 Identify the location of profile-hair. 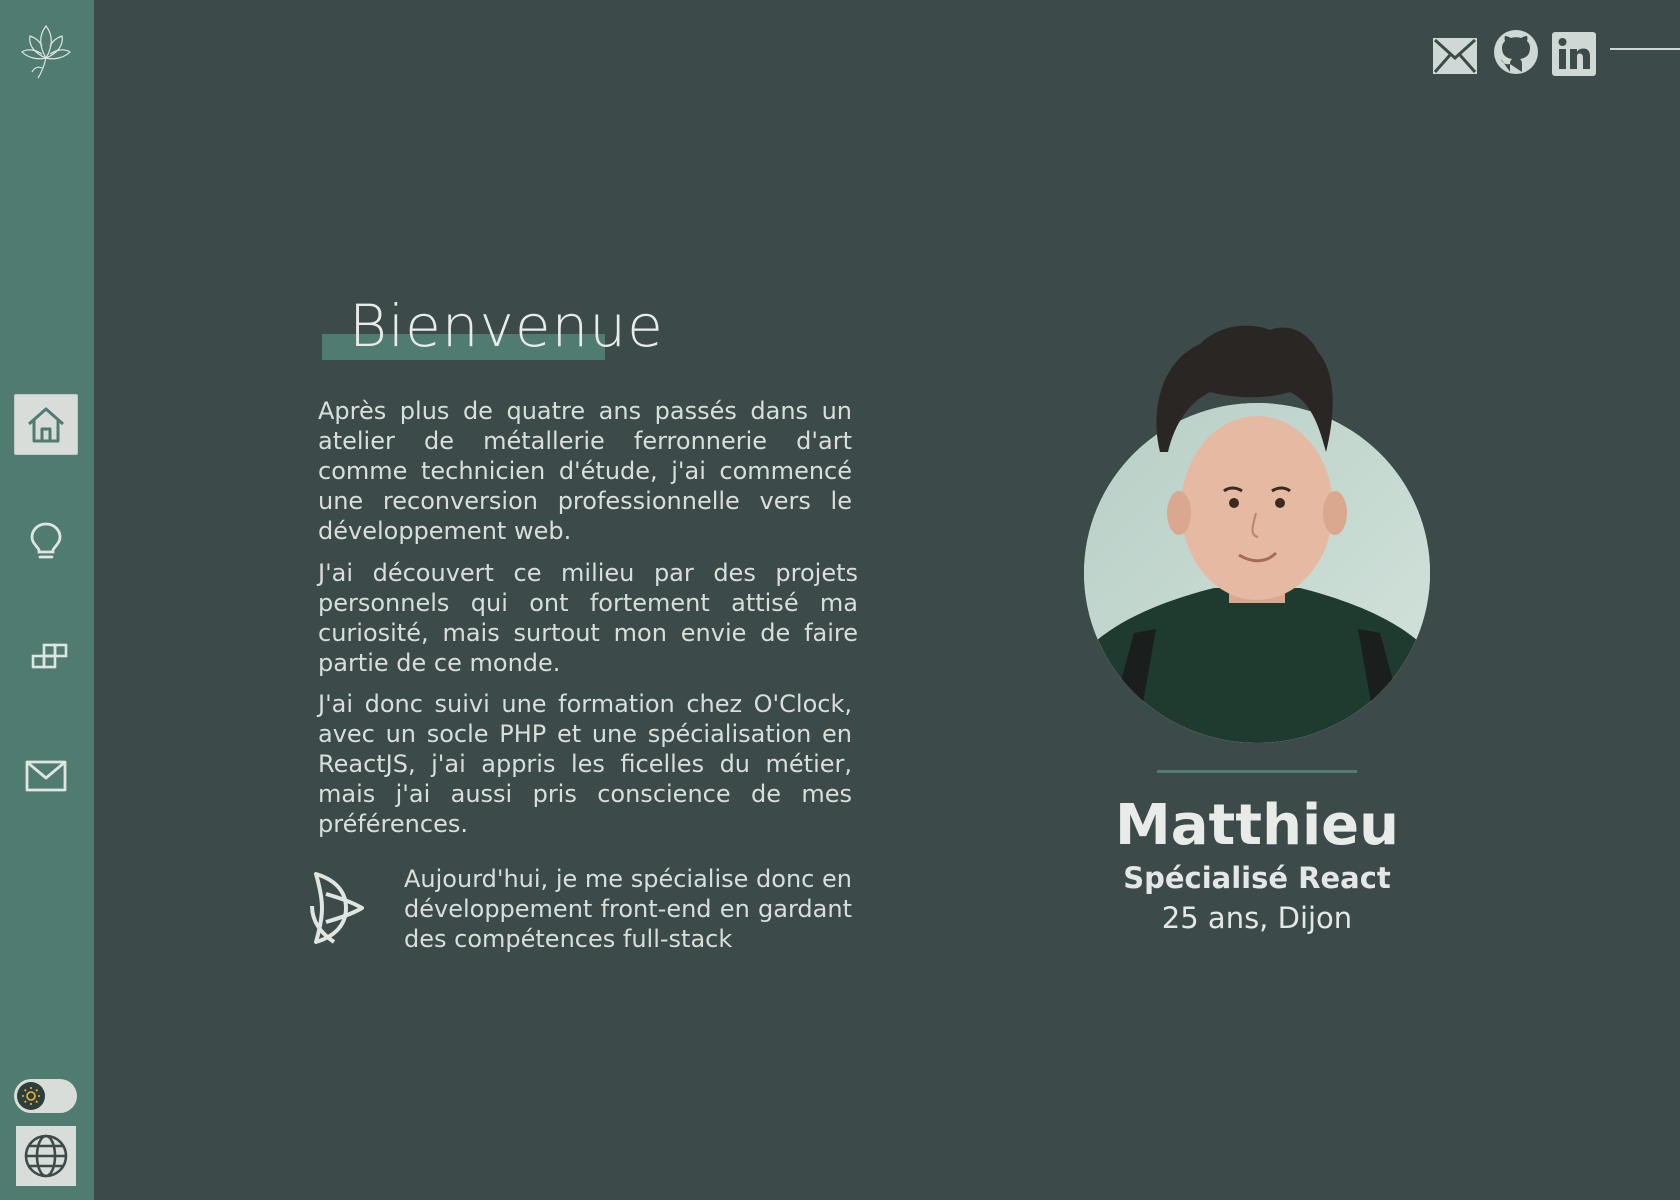
(1244, 388).